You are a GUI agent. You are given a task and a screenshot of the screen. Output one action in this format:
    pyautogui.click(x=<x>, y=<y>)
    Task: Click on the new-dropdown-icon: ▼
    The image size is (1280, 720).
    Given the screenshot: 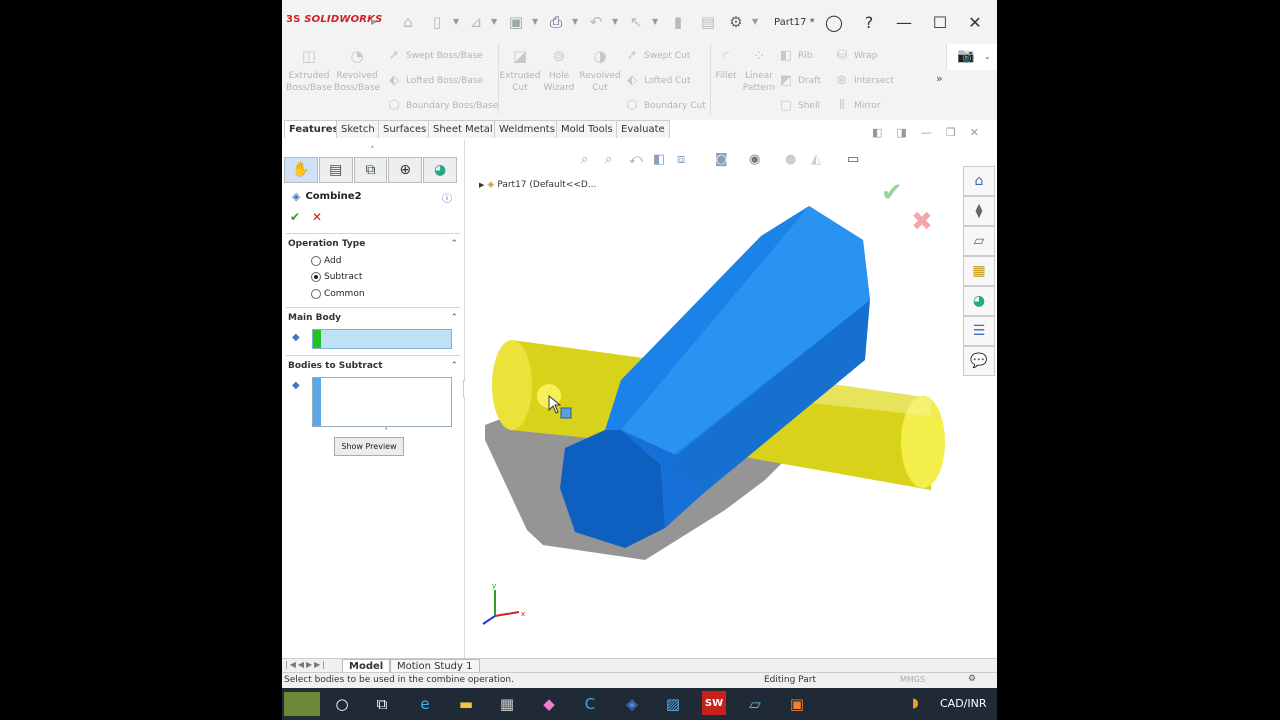 What is the action you would take?
    pyautogui.click(x=456, y=21)
    